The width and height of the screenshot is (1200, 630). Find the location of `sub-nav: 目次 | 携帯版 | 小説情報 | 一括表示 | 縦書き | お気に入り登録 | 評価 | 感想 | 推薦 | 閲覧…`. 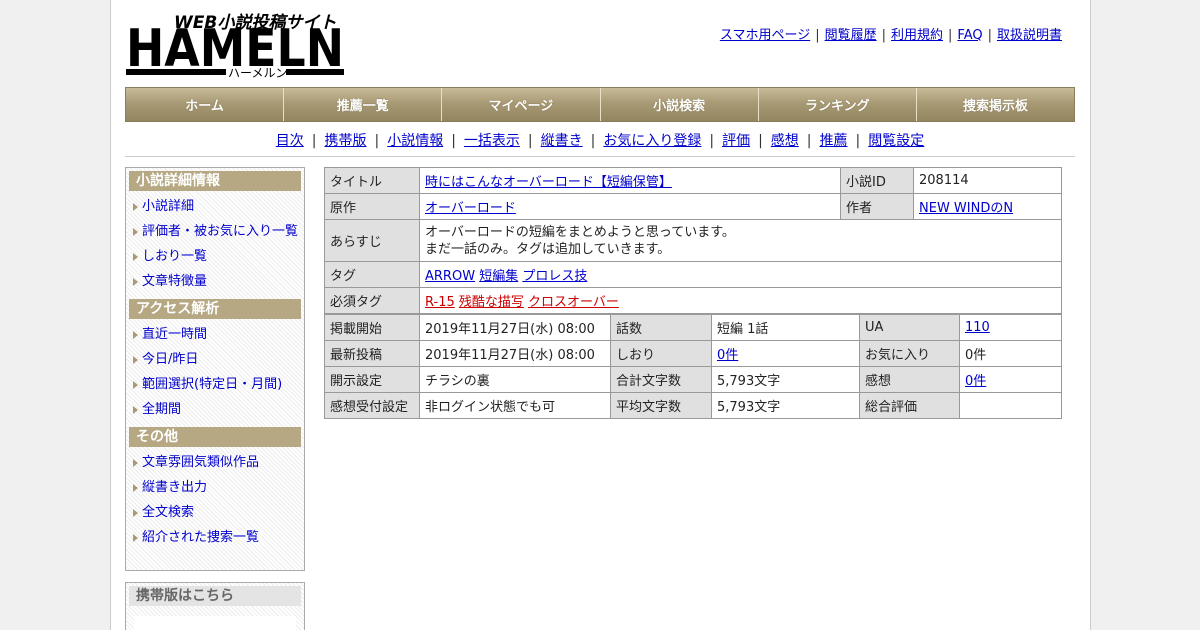

sub-nav: 目次 | 携帯版 | 小説情報 | 一括表示 | 縦書き | お気に入り登録 | 評価 | 感想 | 推薦 | 閲覧… is located at coordinates (600, 141).